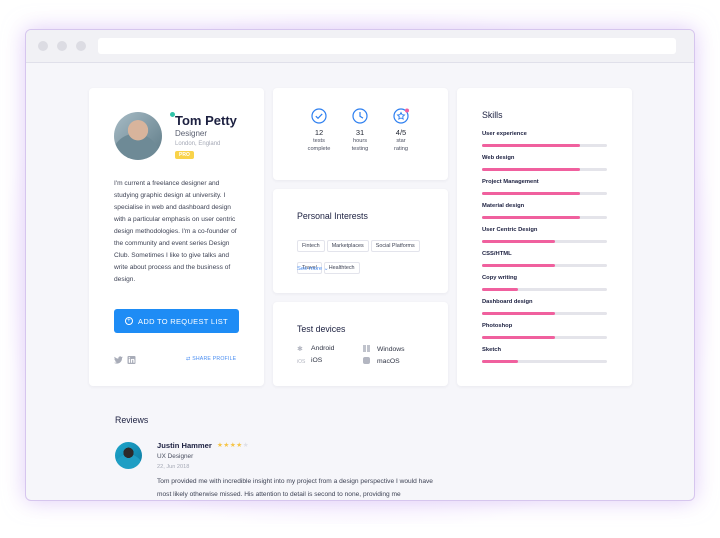  Describe the element at coordinates (321, 329) in the screenshot. I see `devices-title: Test devices` at that location.